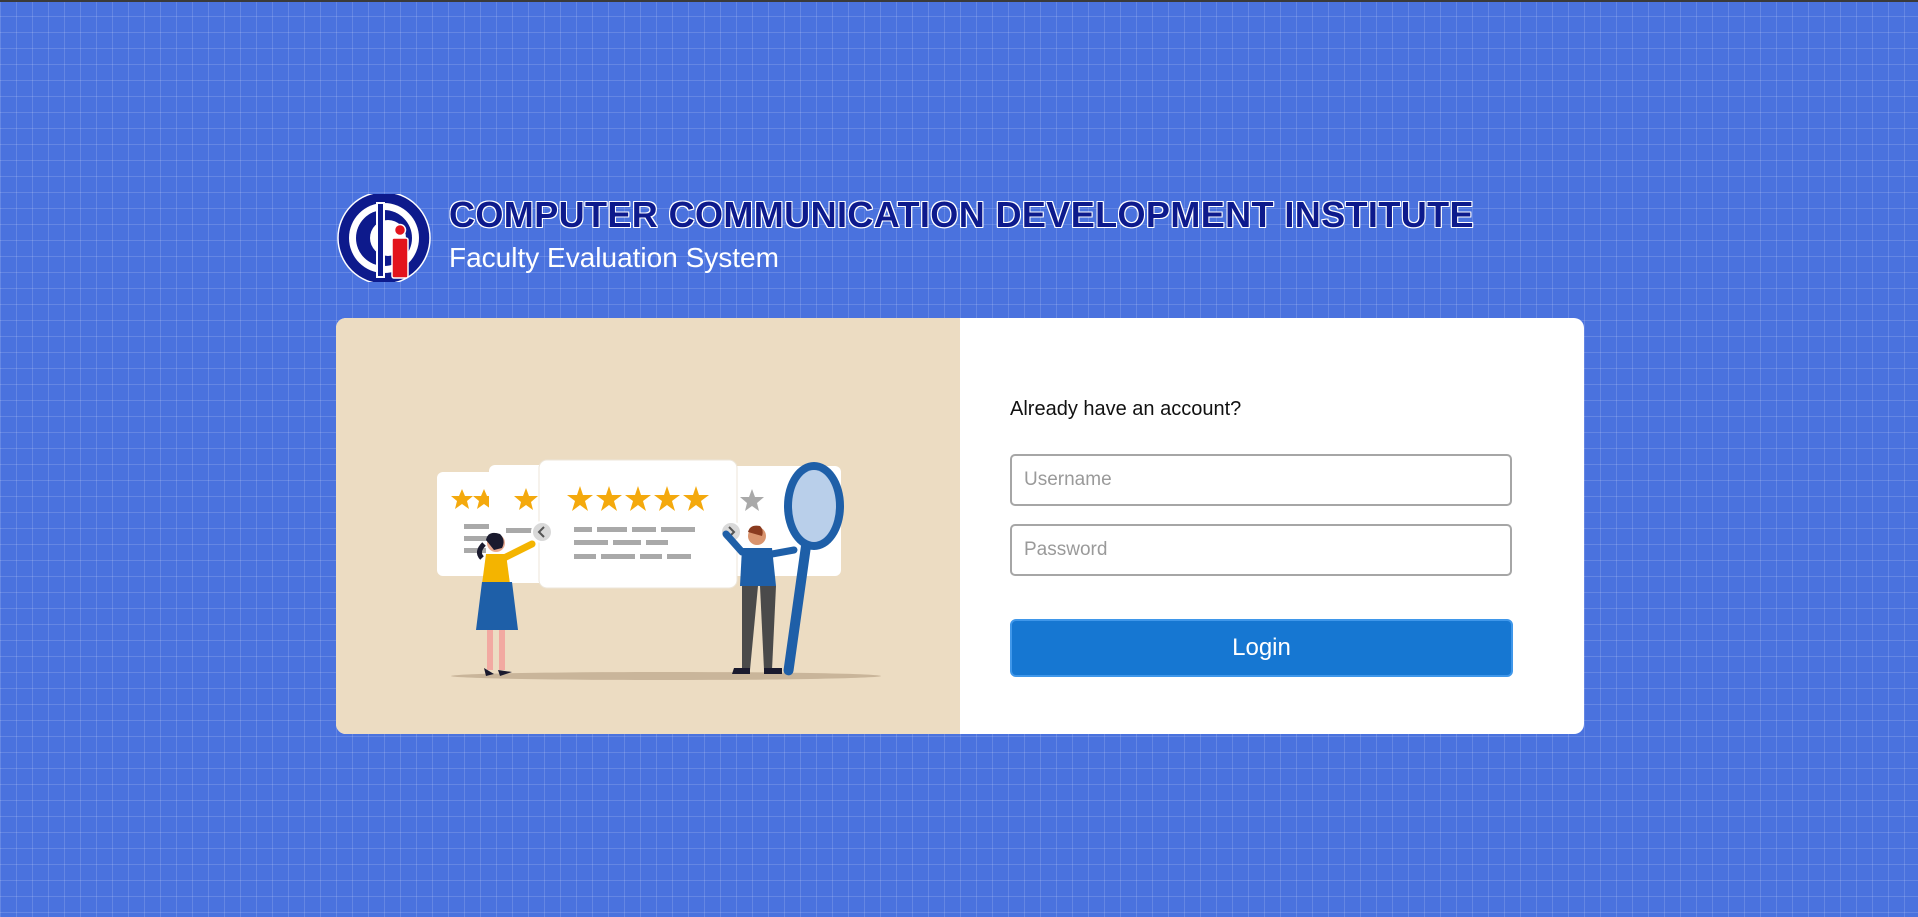  What do you see at coordinates (1261, 648) in the screenshot?
I see `login-button: Login` at bounding box center [1261, 648].